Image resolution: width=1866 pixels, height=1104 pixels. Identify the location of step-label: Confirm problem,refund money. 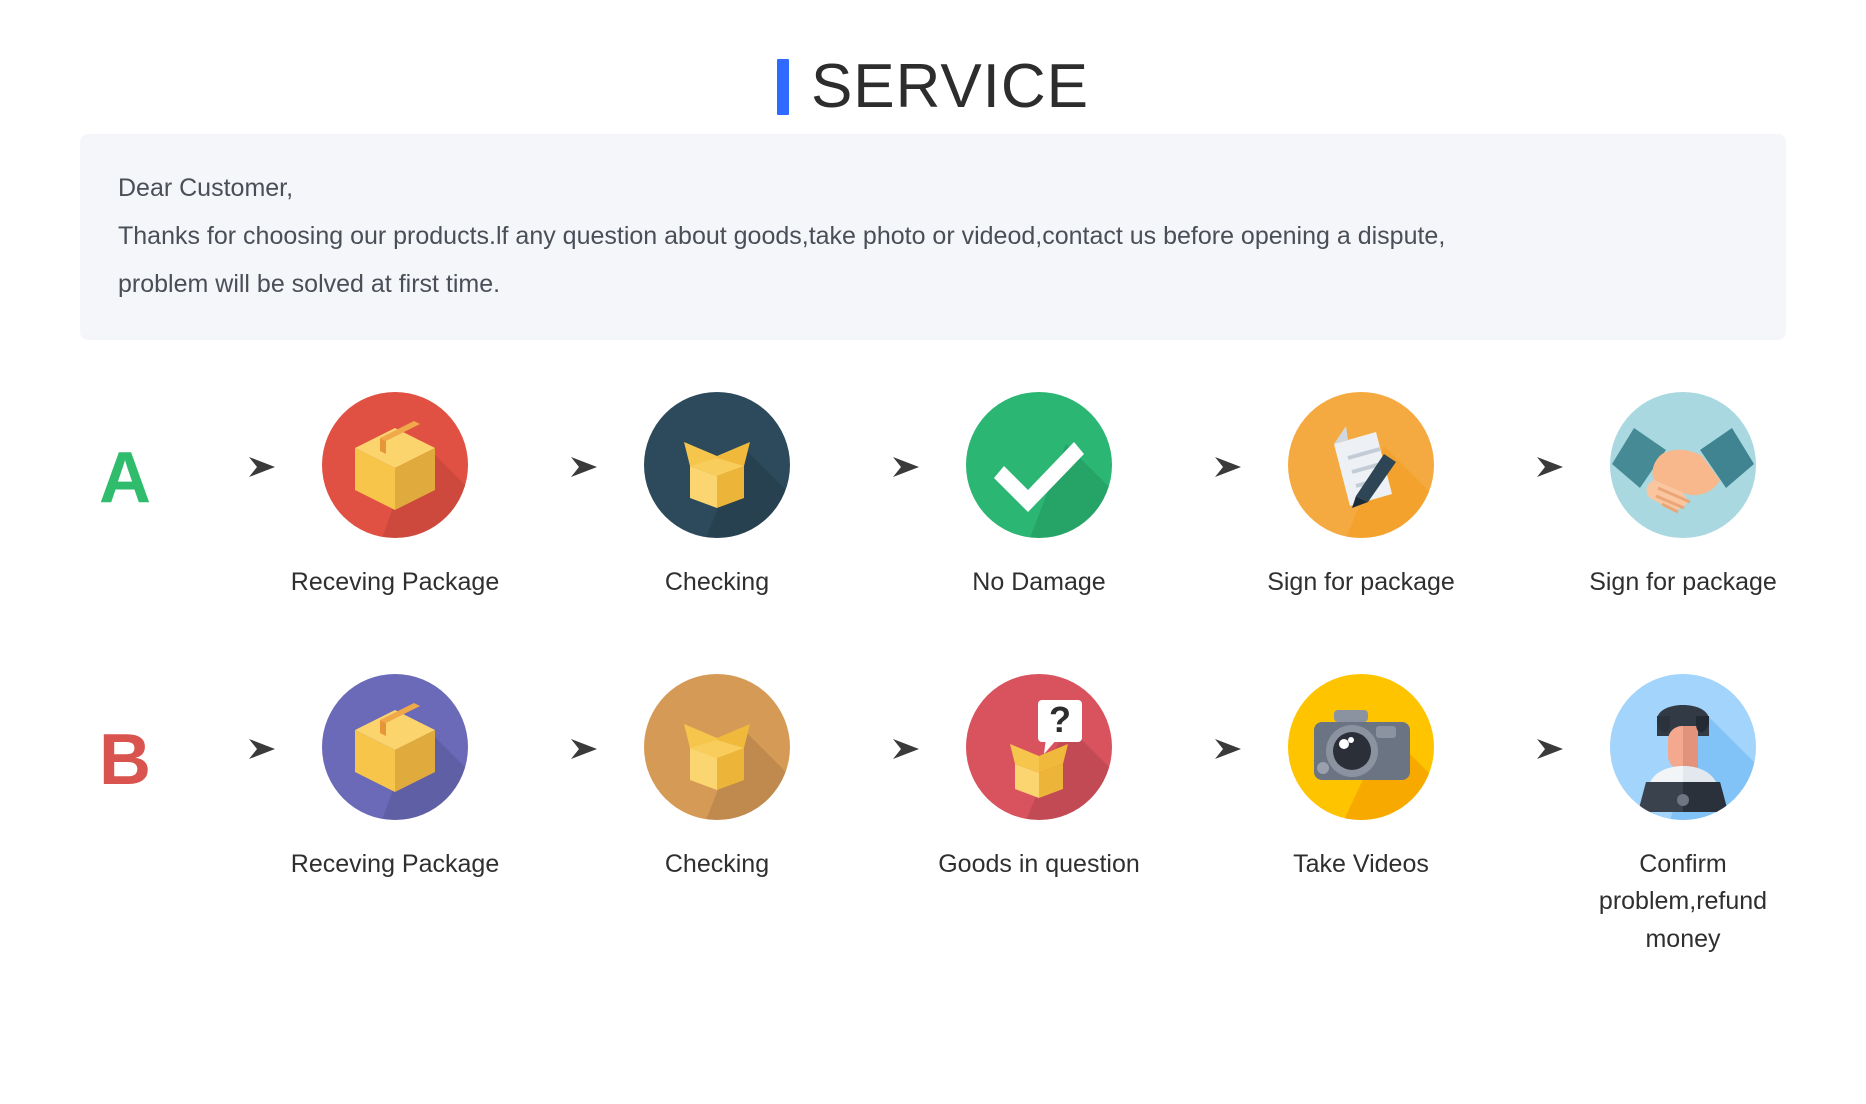
(1683, 901).